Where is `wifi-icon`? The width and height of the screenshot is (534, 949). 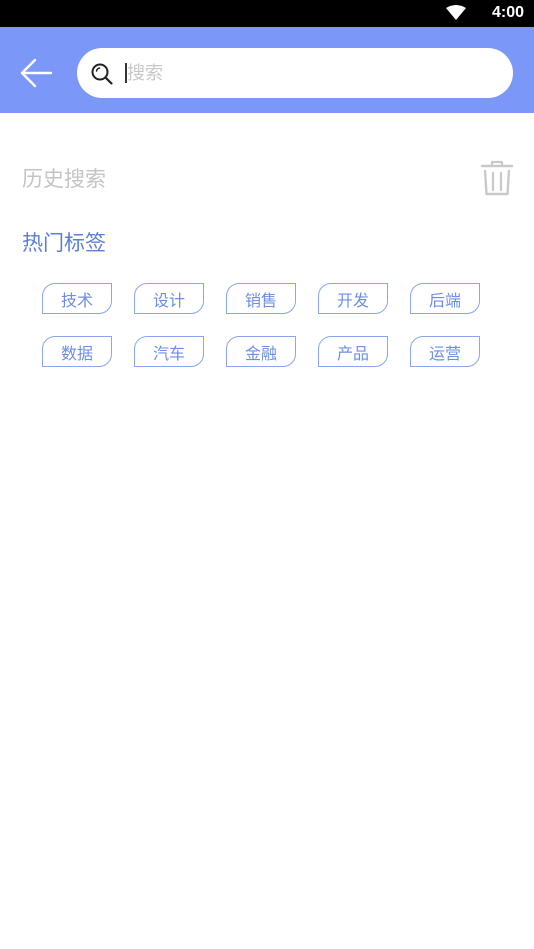
wifi-icon is located at coordinates (456, 12).